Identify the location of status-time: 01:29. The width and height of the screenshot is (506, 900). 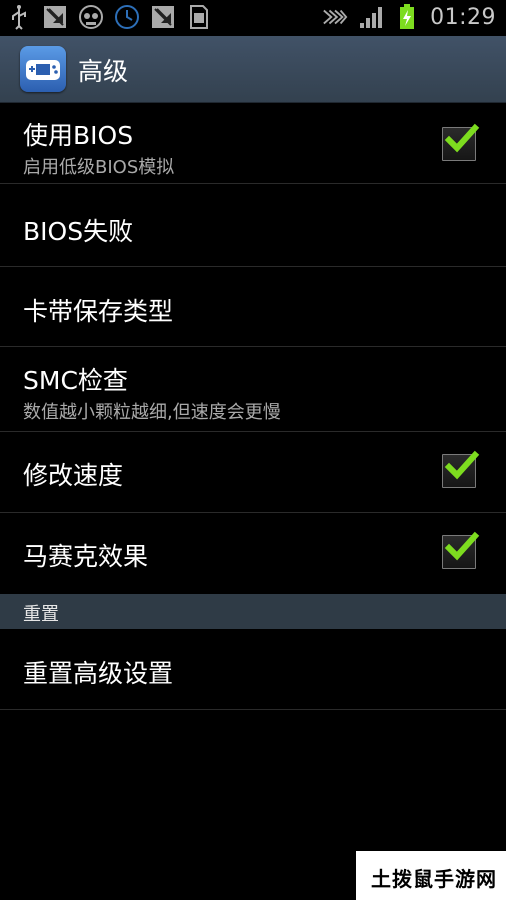
(463, 17).